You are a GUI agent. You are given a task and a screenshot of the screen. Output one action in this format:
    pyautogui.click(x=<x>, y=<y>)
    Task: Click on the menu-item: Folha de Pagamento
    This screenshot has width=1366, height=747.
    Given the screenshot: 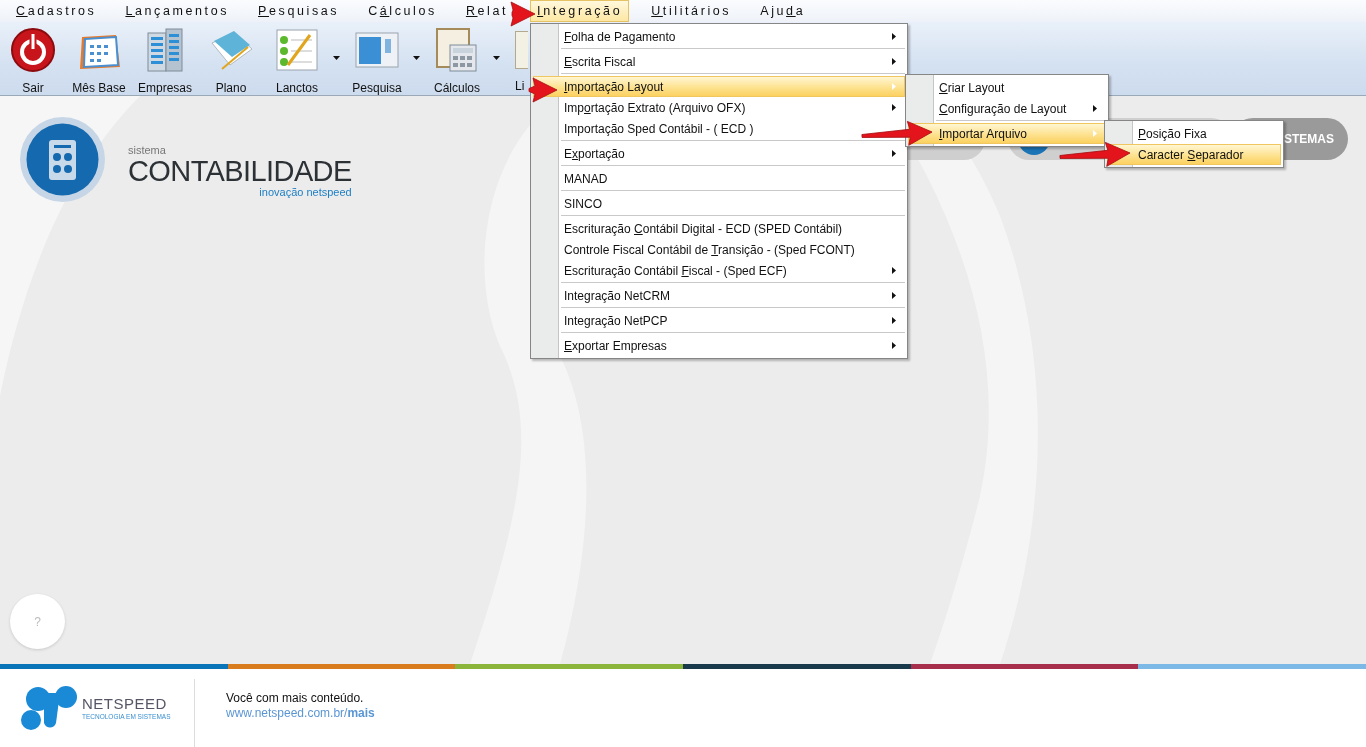 What is the action you would take?
    pyautogui.click(x=719, y=36)
    